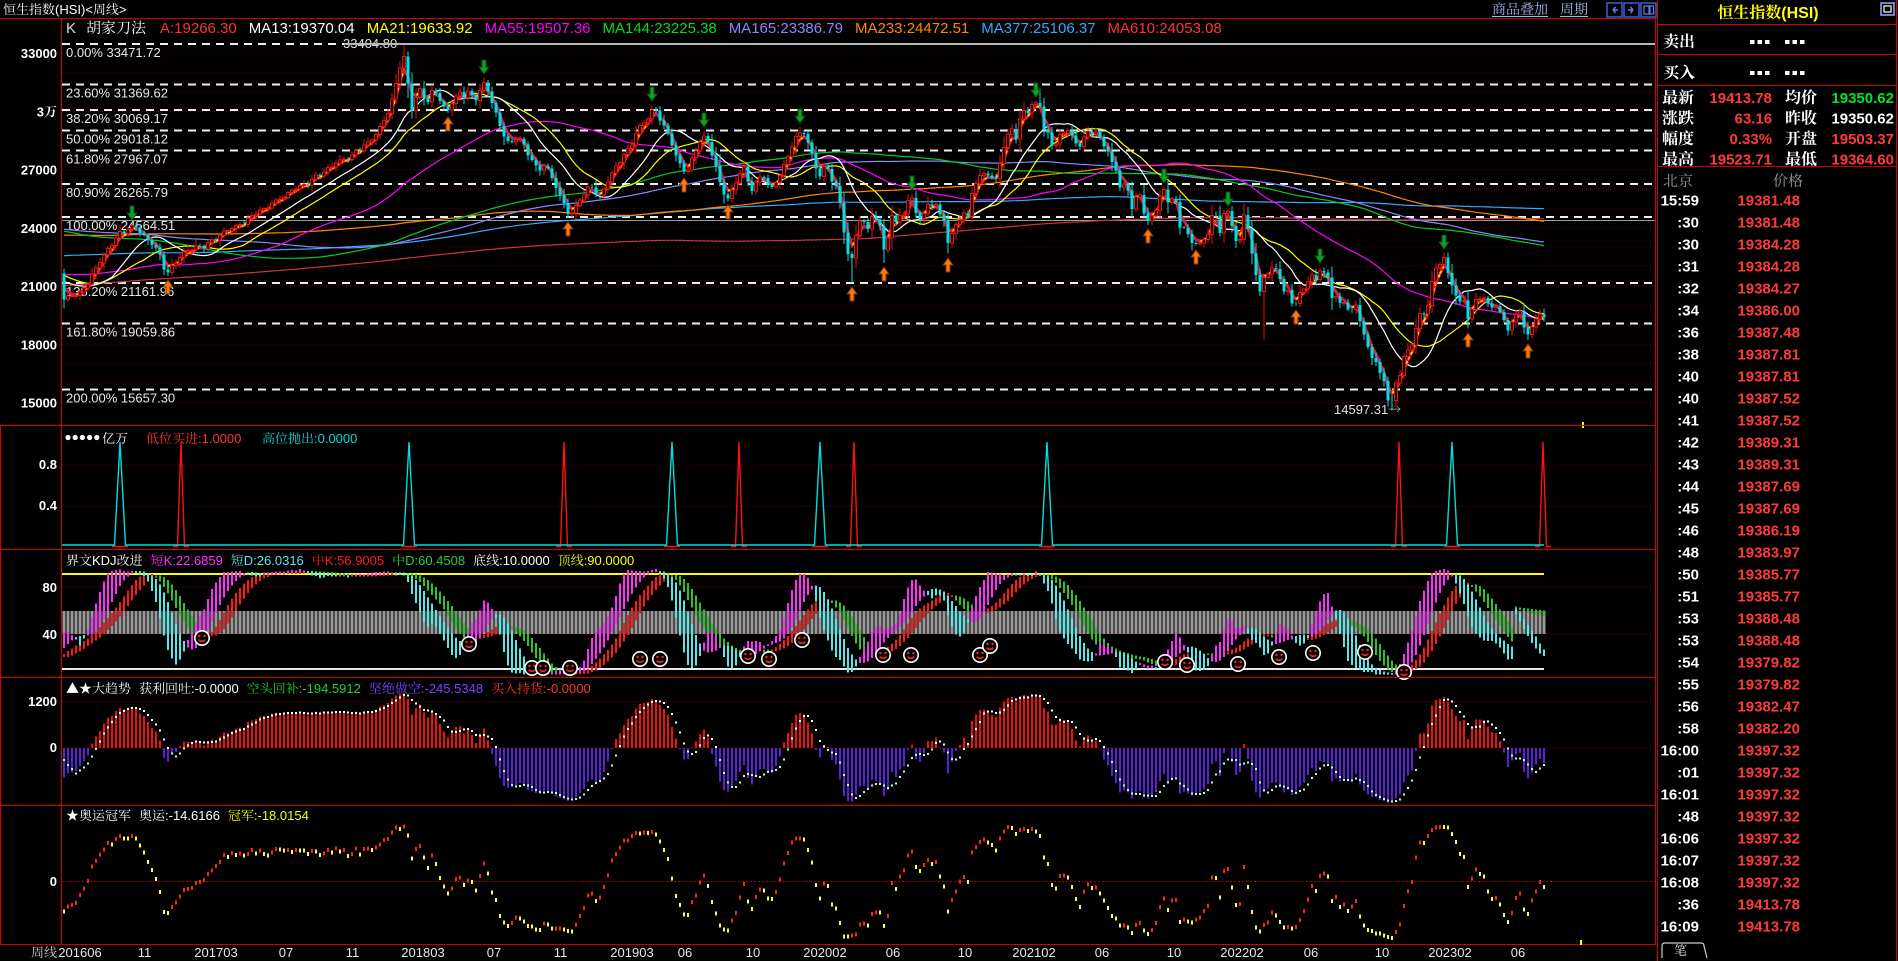 The width and height of the screenshot is (1898, 961). Describe the element at coordinates (824, 952) in the screenshot. I see `svg-text: 202002` at that location.